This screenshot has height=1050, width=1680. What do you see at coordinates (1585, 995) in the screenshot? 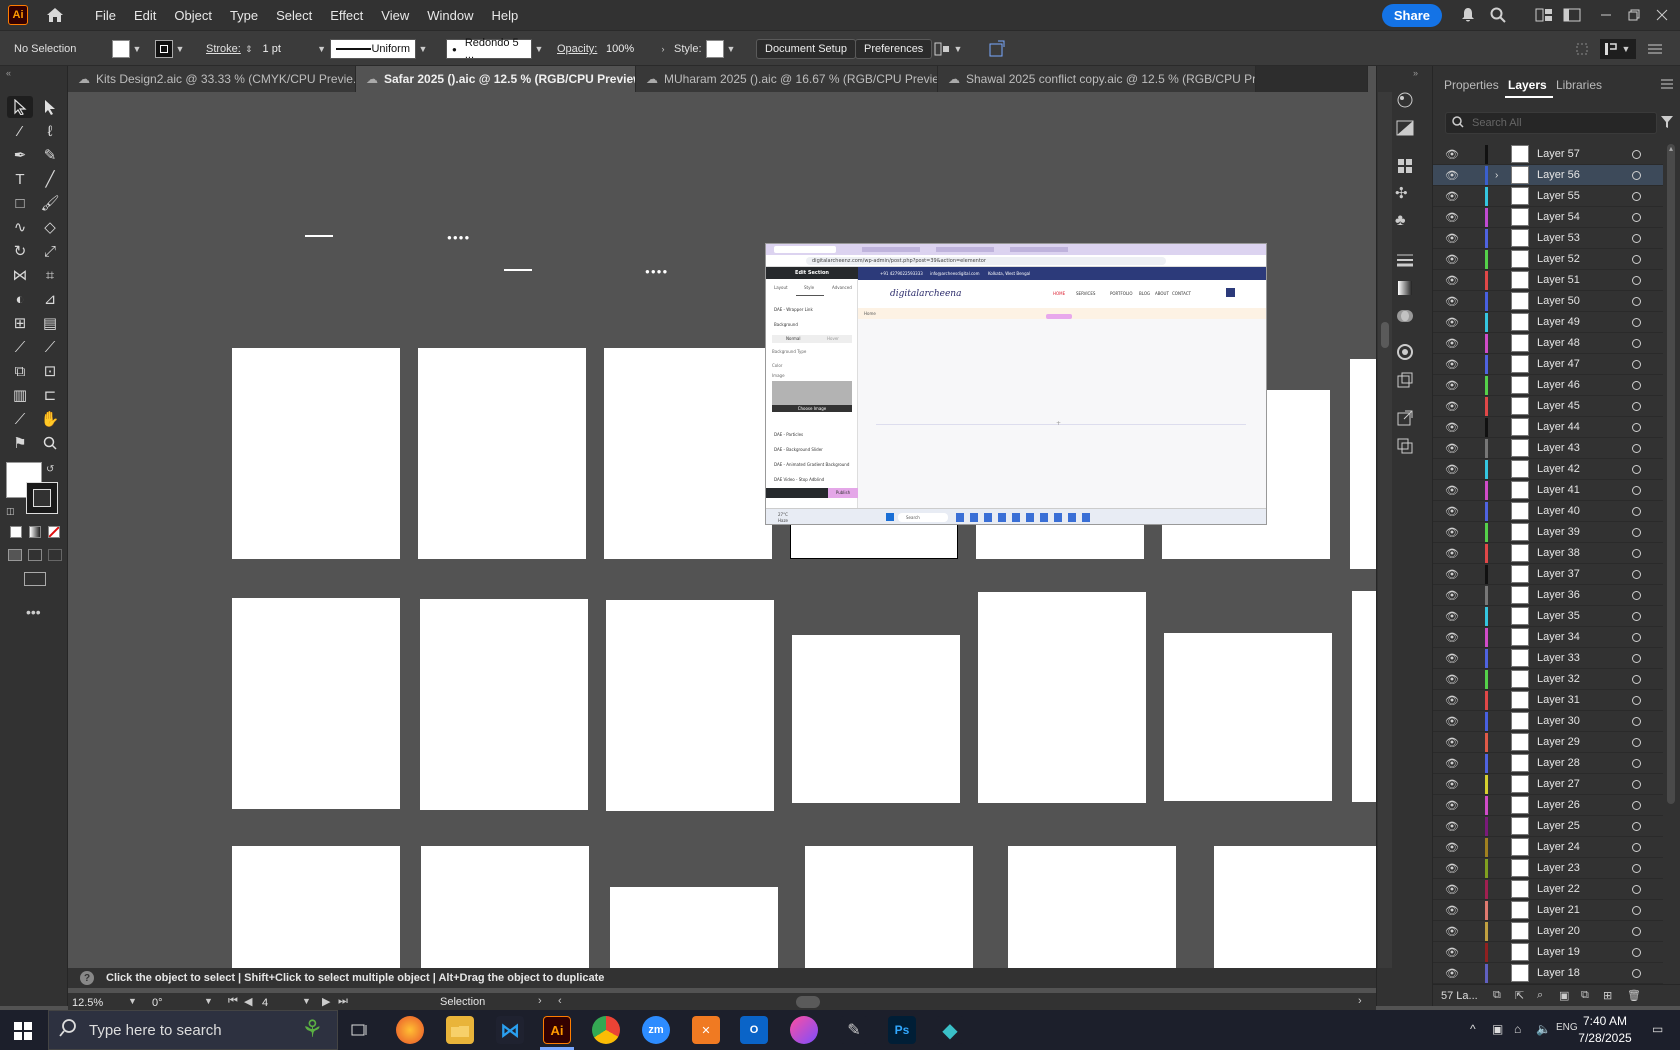
I see `new-sublayer-icon: ⧉` at bounding box center [1585, 995].